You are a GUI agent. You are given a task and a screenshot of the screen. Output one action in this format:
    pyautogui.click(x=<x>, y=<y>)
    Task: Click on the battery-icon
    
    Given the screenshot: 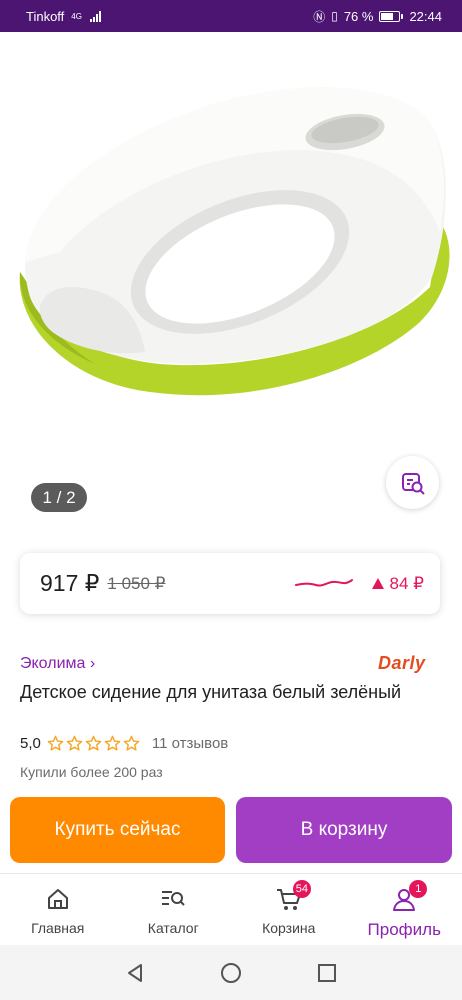 What is the action you would take?
    pyautogui.click(x=391, y=16)
    